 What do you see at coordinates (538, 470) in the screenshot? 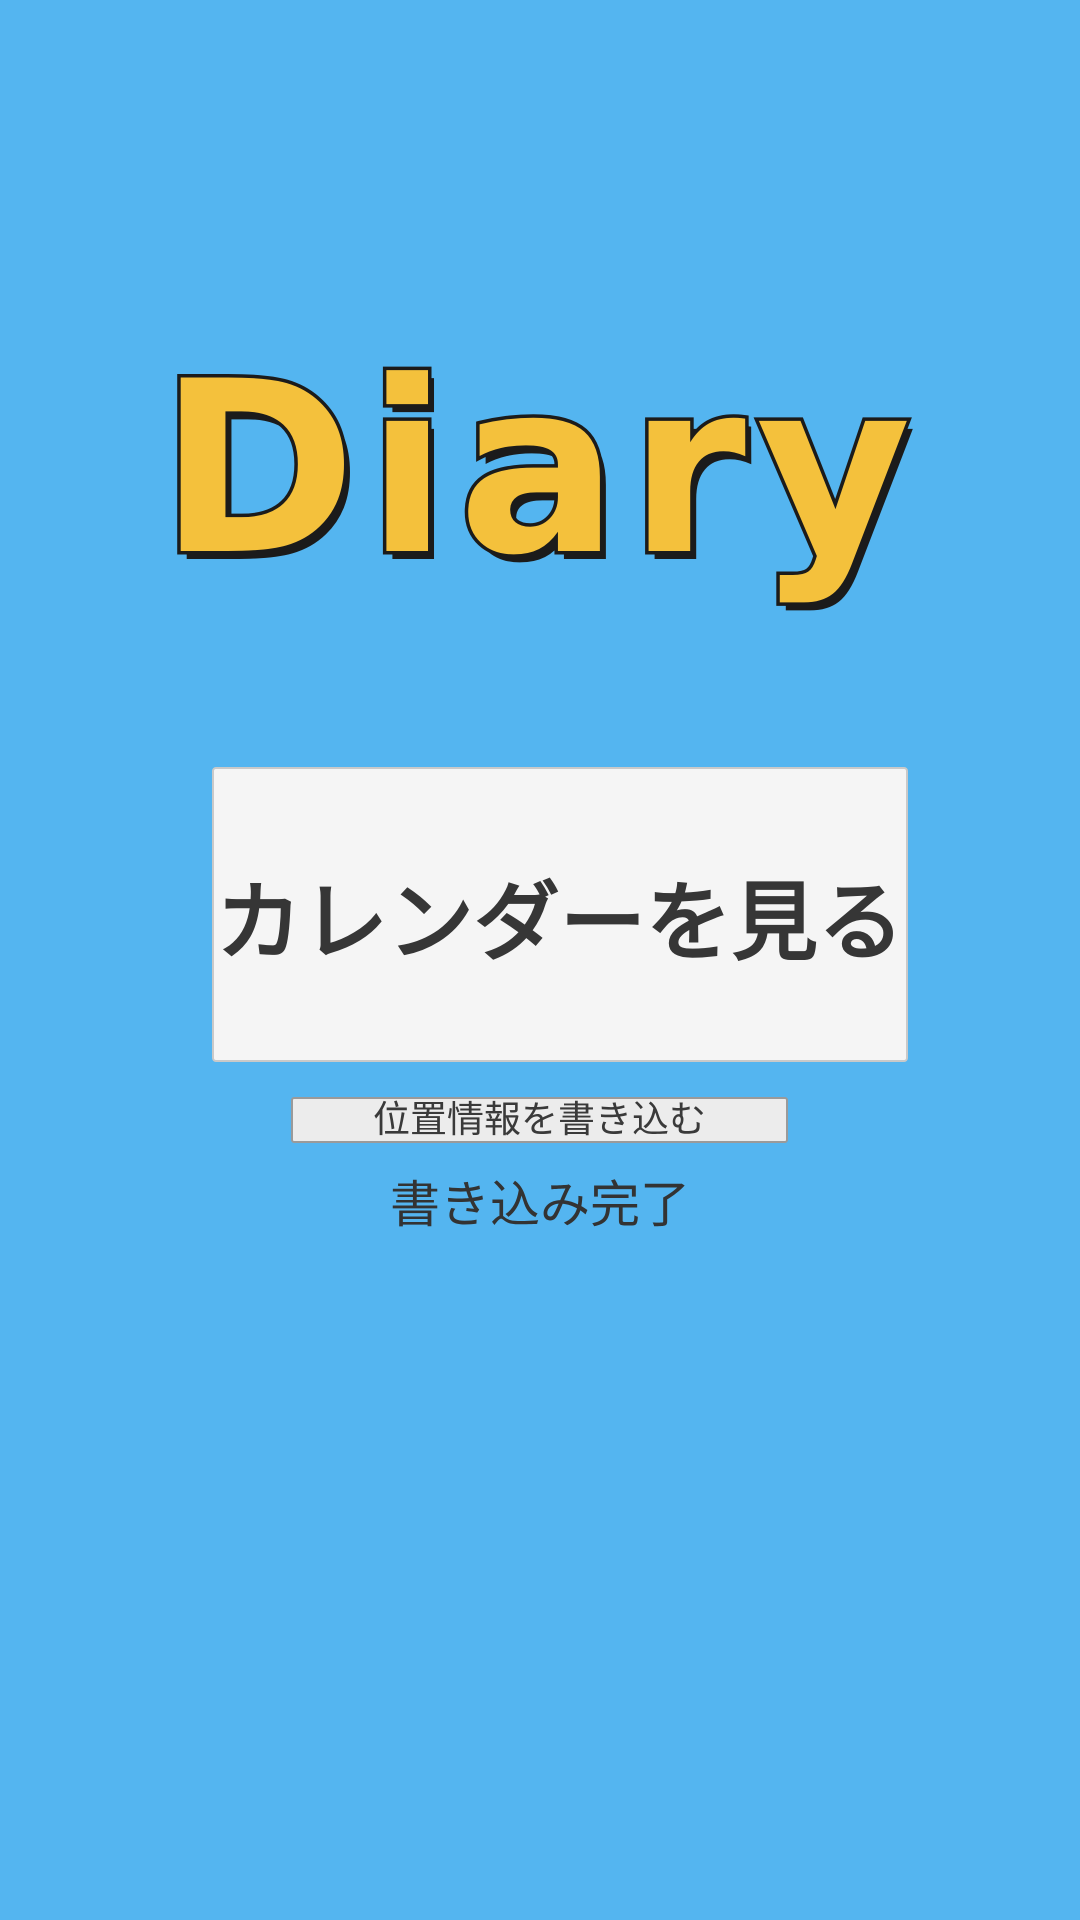
I see `app-logo-title: Diary` at bounding box center [538, 470].